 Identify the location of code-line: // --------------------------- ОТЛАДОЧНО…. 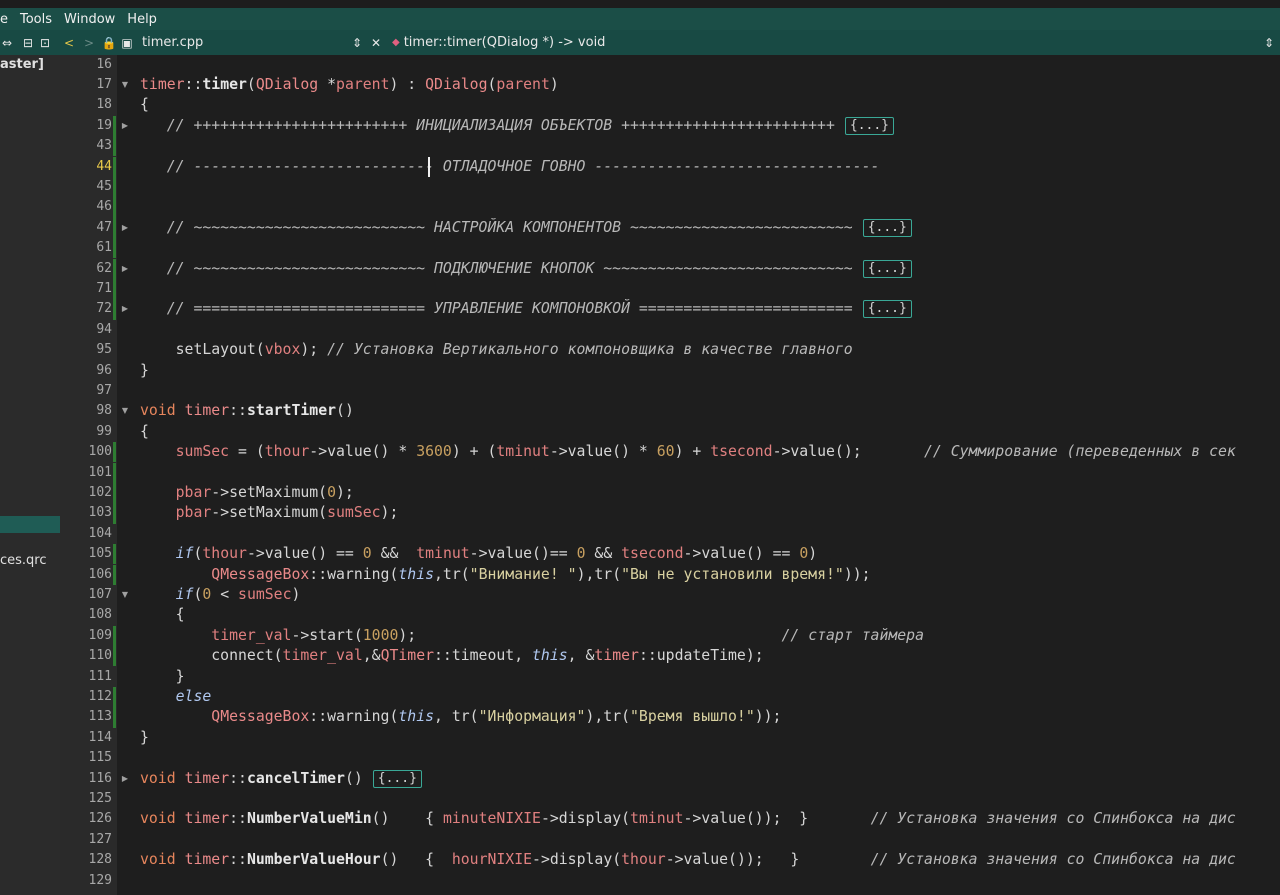
(510, 167).